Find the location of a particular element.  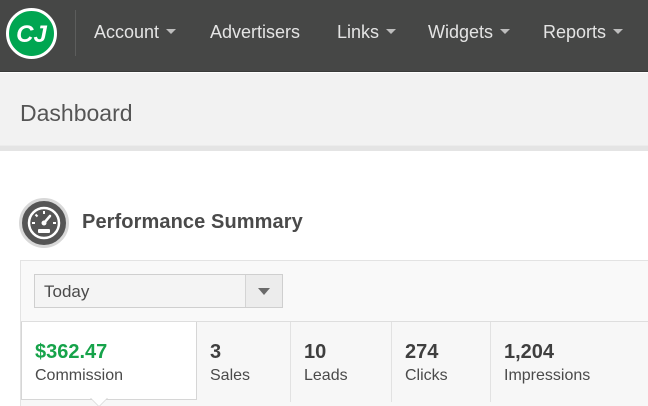

nav-item-advertisers: Advertisers is located at coordinates (255, 34).